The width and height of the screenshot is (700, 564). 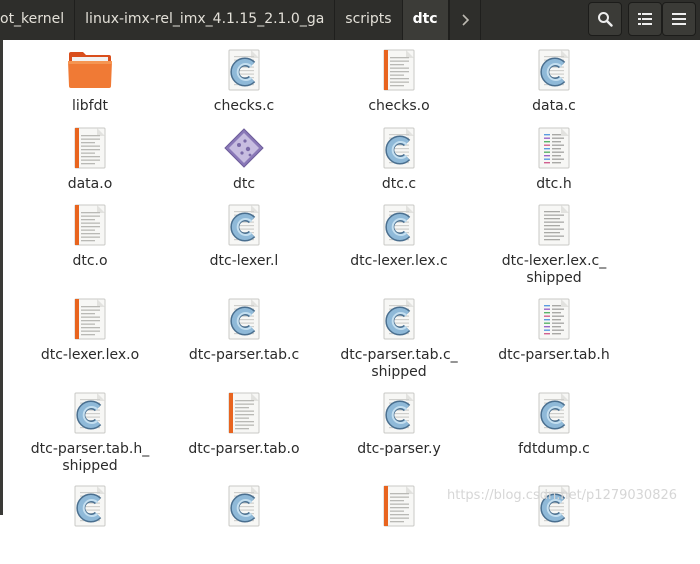 I want to click on file-name-label: dtc-lexer.l, so click(x=244, y=261).